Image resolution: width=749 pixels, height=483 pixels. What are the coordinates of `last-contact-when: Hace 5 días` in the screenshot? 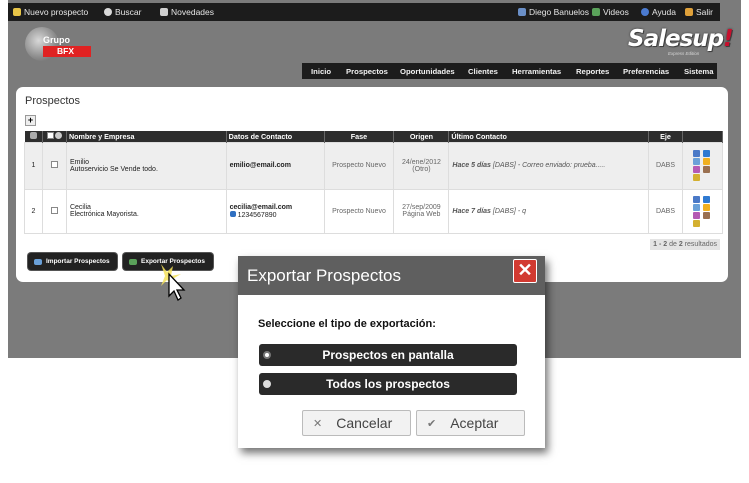 It's located at (471, 165).